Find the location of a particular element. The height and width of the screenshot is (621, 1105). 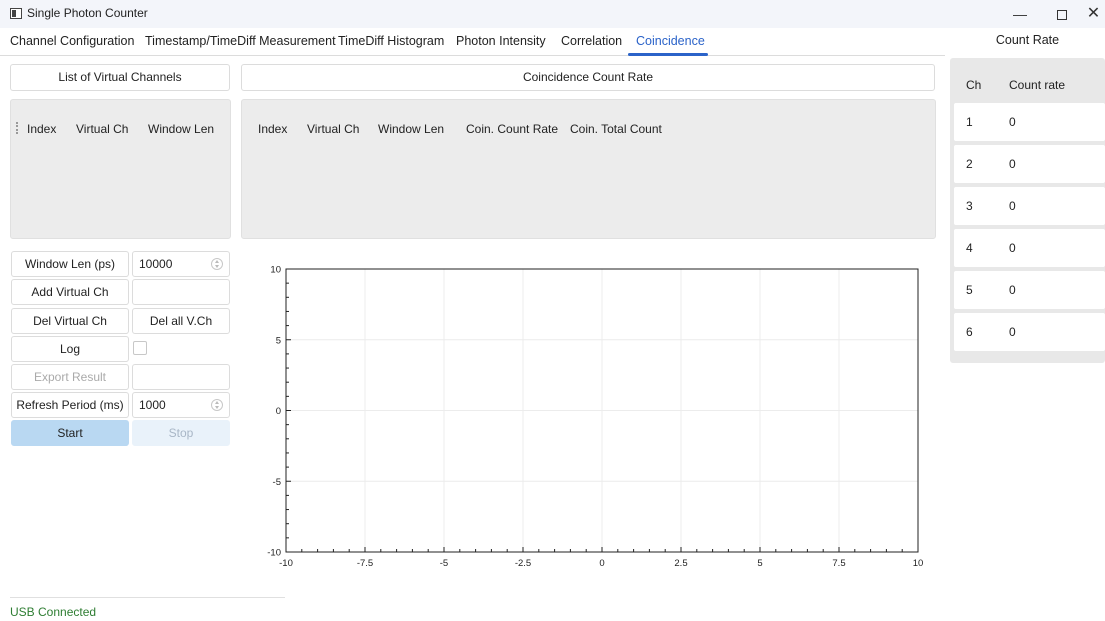

minimize-button: — is located at coordinates (1020, 14).